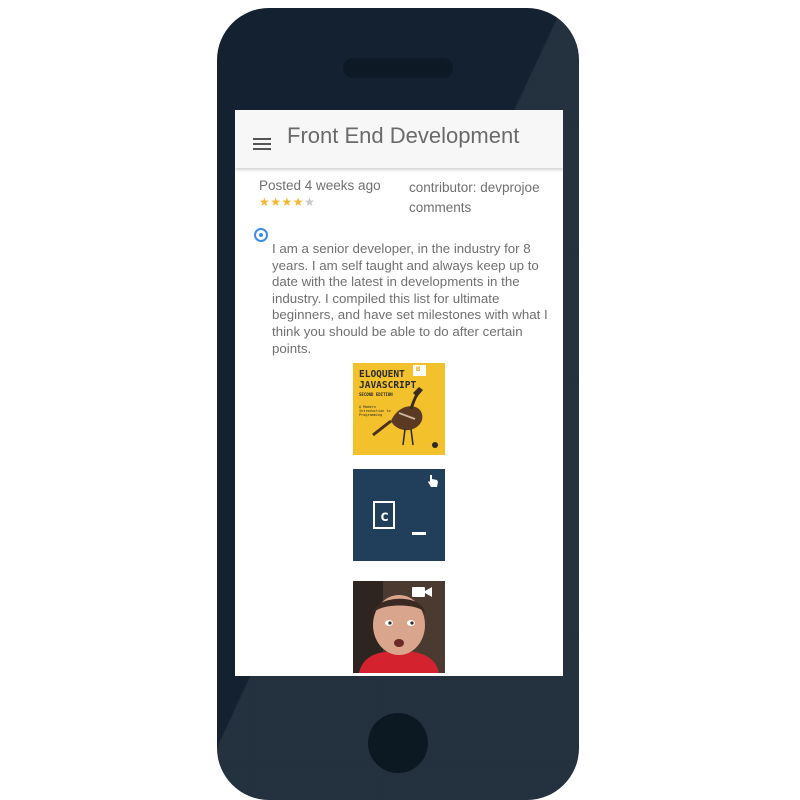 The width and height of the screenshot is (800, 800). Describe the element at coordinates (403, 135) in the screenshot. I see `page-title: Front End Development` at that location.